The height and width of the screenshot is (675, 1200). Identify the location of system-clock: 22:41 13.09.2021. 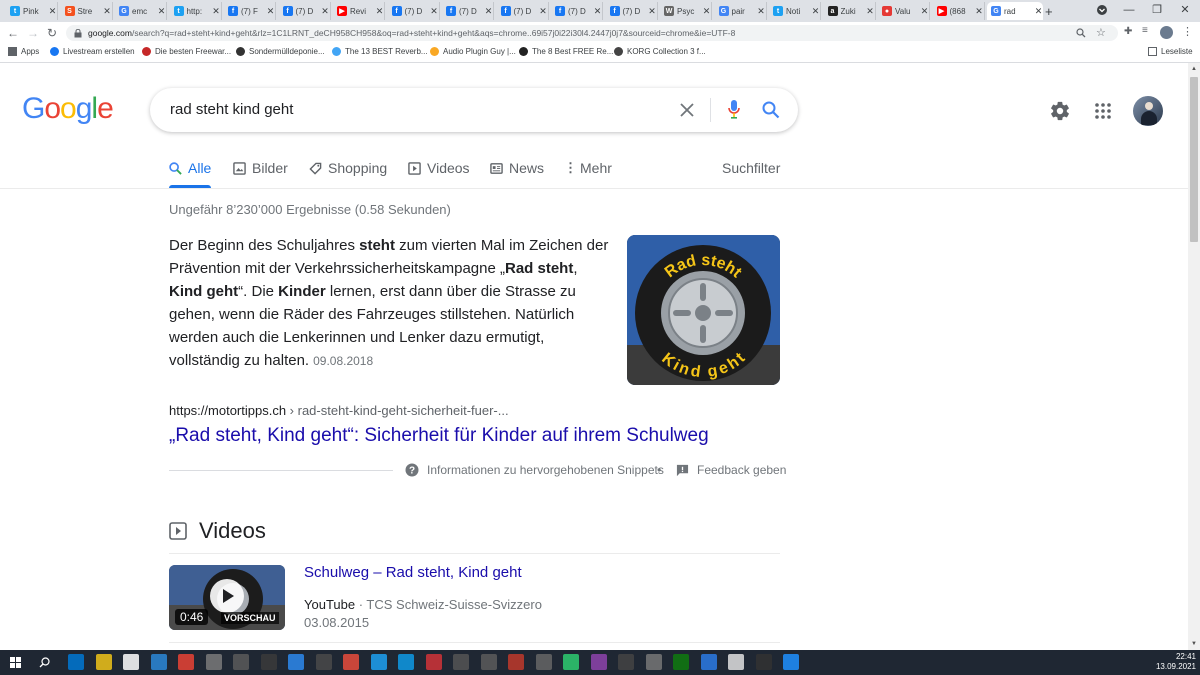
(1176, 662).